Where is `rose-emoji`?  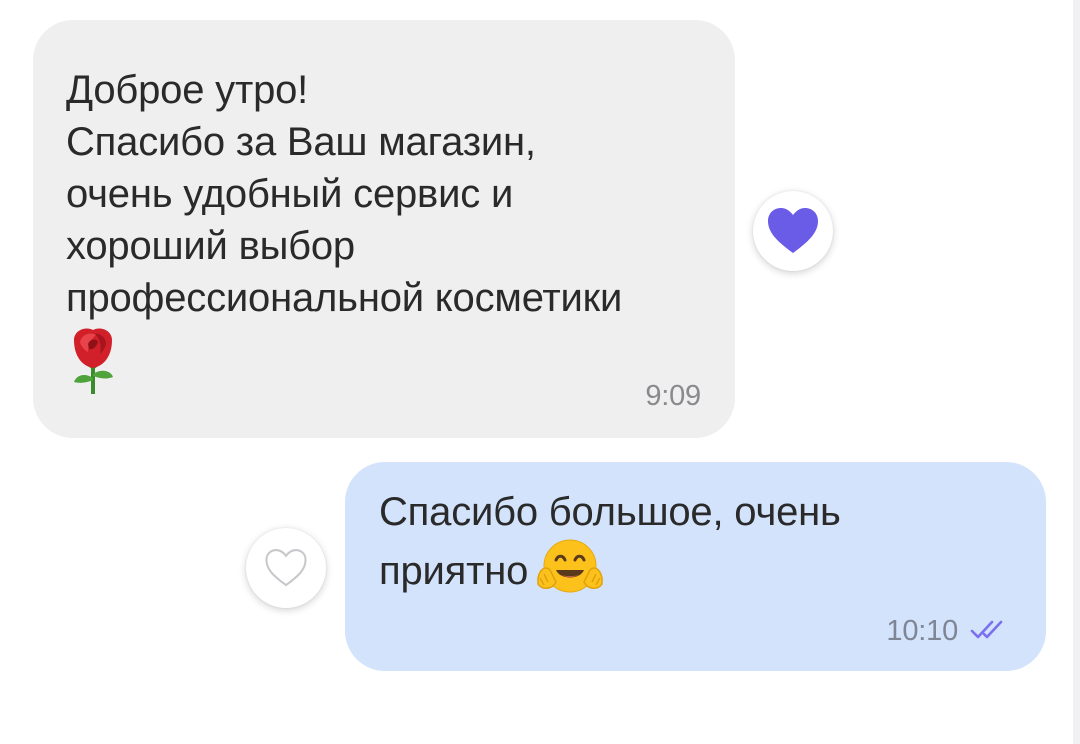
rose-emoji is located at coordinates (93, 361).